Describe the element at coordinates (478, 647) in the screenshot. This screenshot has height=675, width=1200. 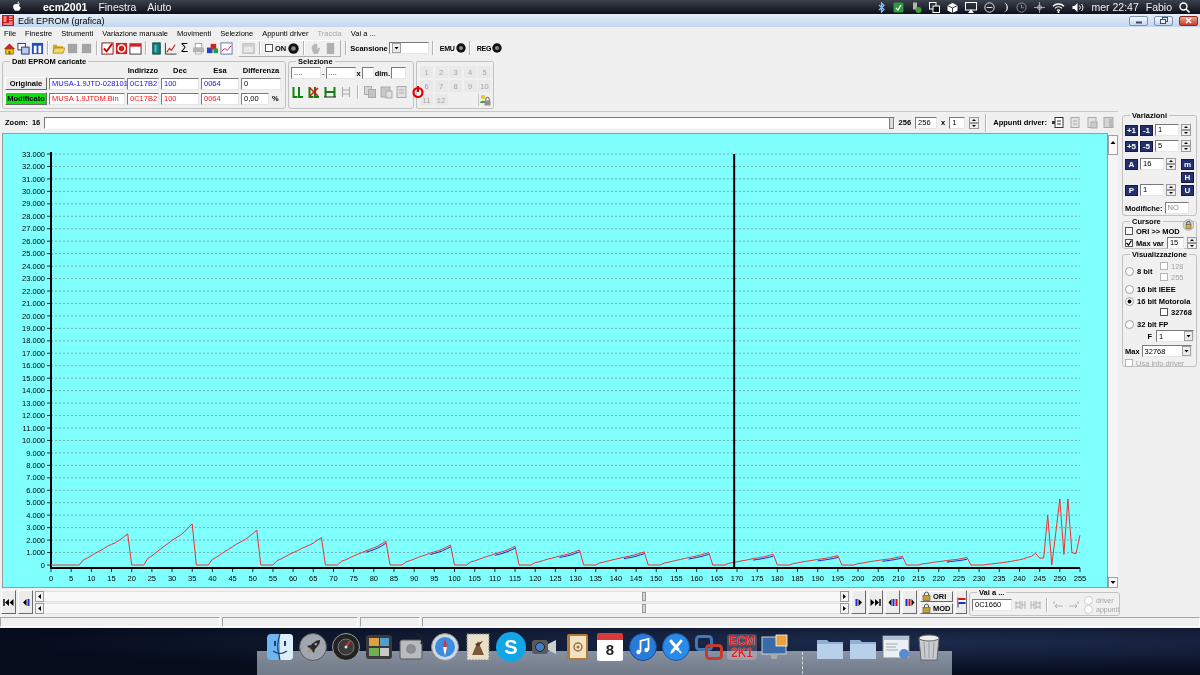
I see `stamp-icon` at that location.